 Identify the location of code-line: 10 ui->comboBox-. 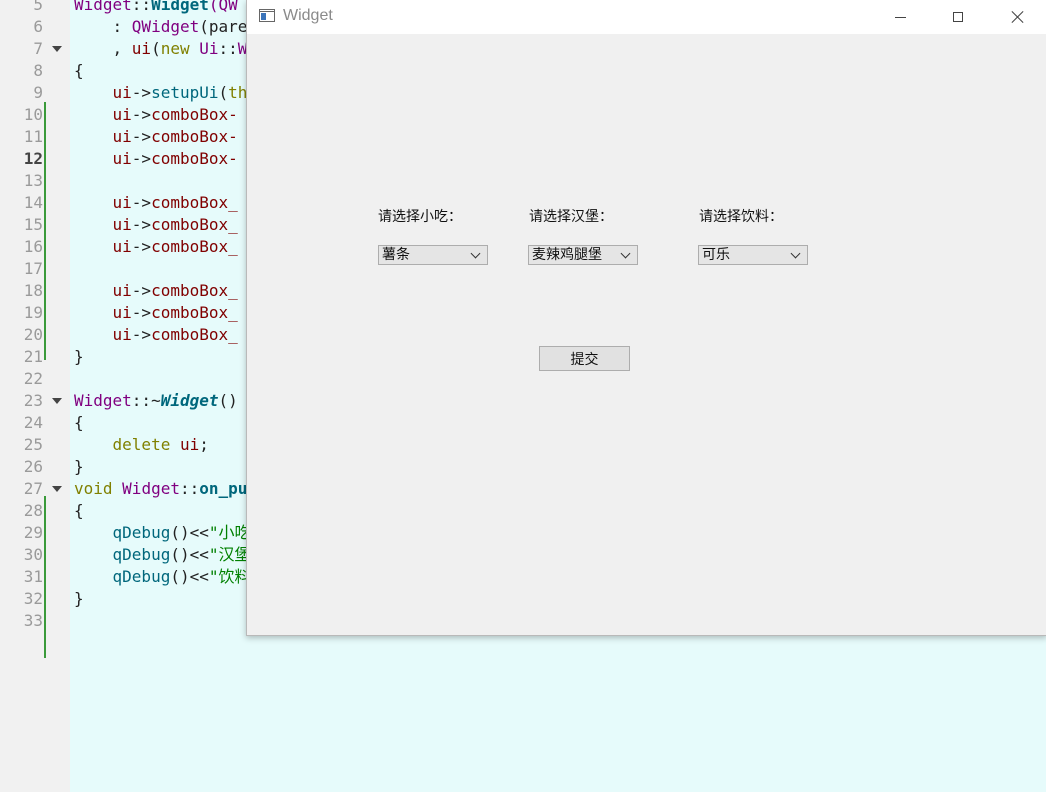
(123, 115).